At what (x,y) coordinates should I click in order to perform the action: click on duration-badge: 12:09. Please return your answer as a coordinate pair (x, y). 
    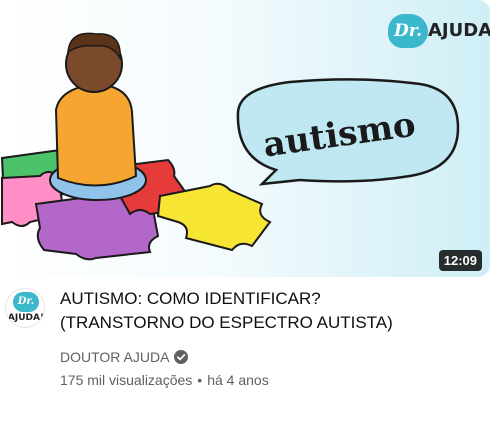
    Looking at the image, I should click on (460, 260).